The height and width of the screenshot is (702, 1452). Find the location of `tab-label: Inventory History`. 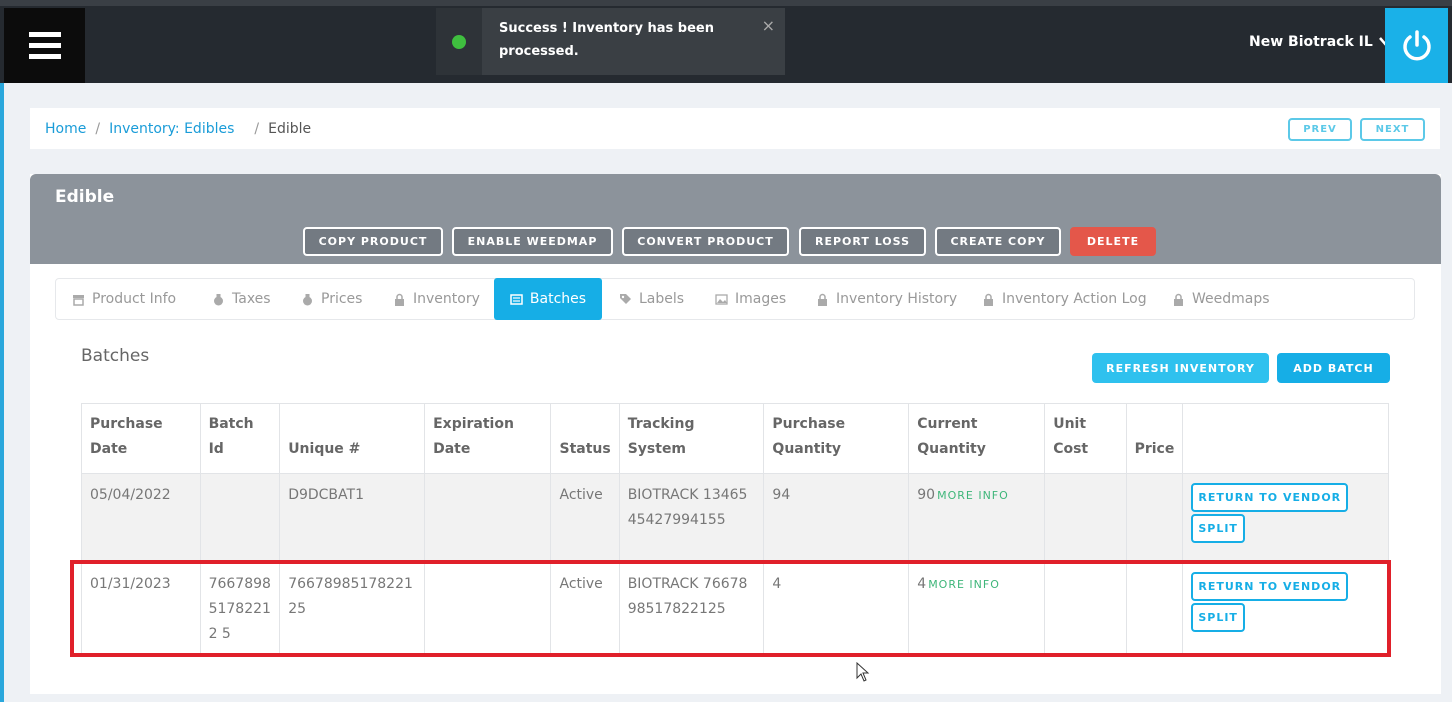

tab-label: Inventory History is located at coordinates (897, 299).